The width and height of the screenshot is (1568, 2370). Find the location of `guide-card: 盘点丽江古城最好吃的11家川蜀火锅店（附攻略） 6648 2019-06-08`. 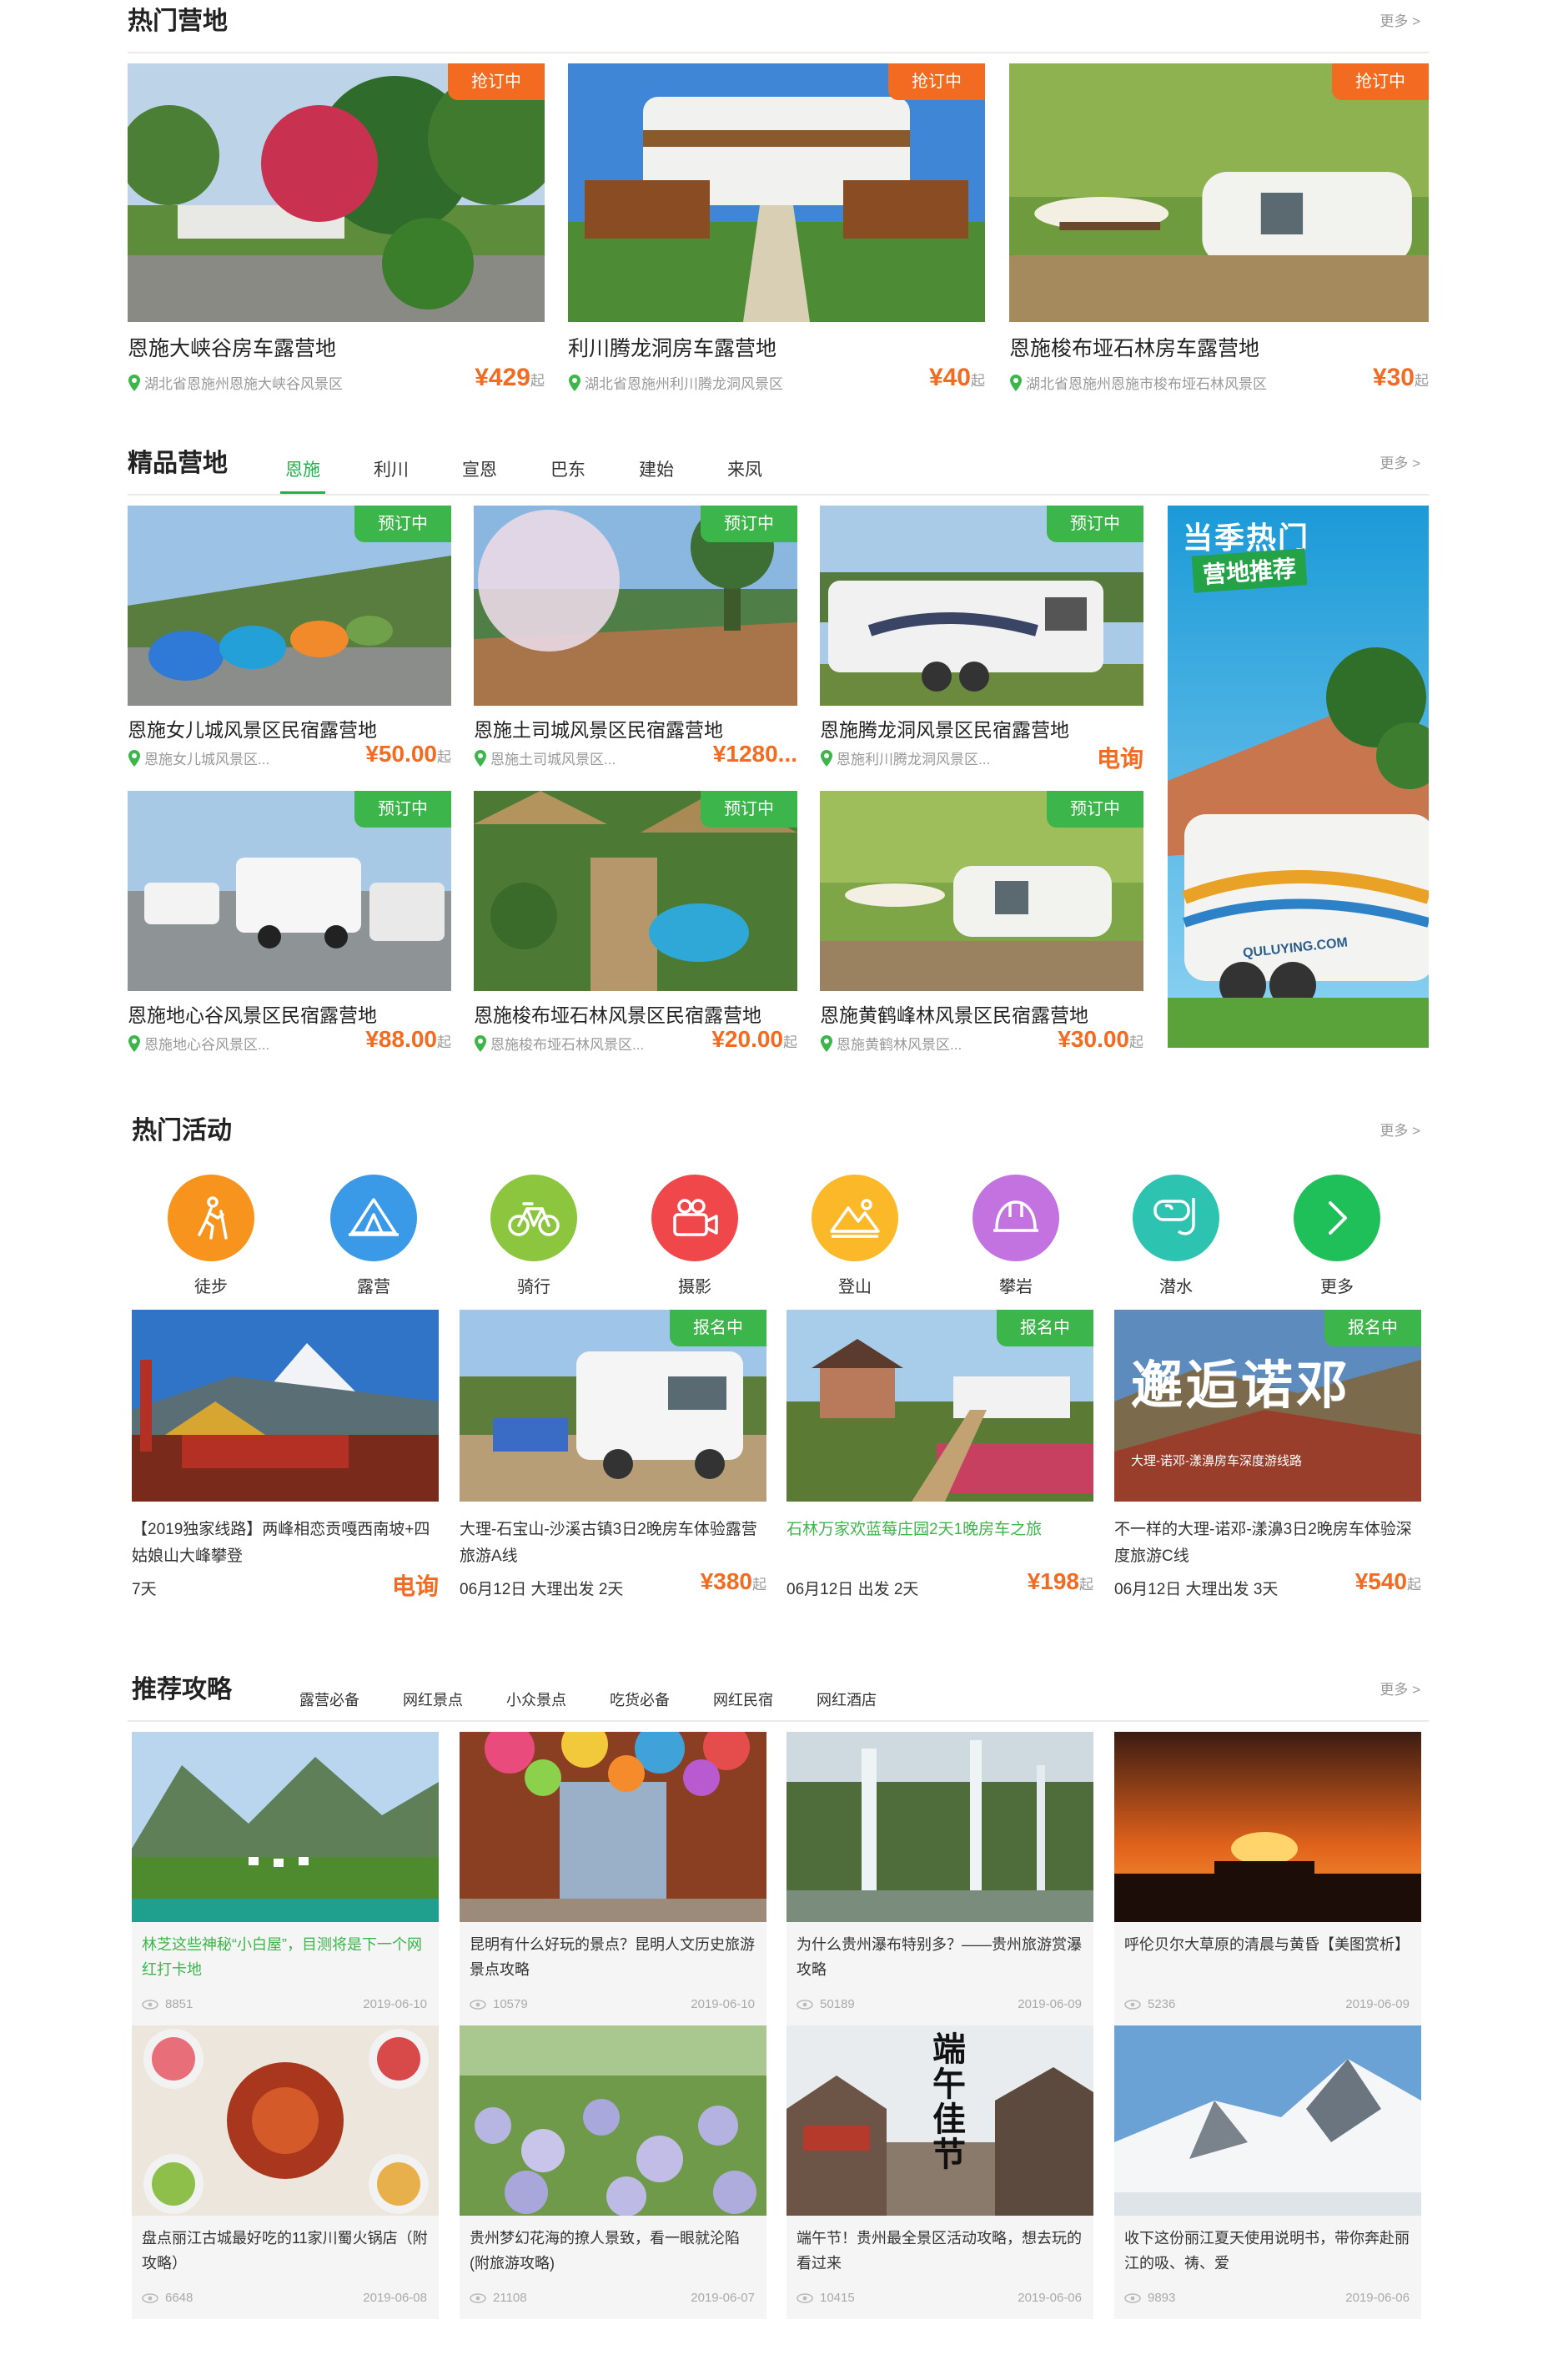

guide-card: 盘点丽江古城最好吃的11家川蜀火锅店（附攻略） 6648 2019-06-08 is located at coordinates (285, 2172).